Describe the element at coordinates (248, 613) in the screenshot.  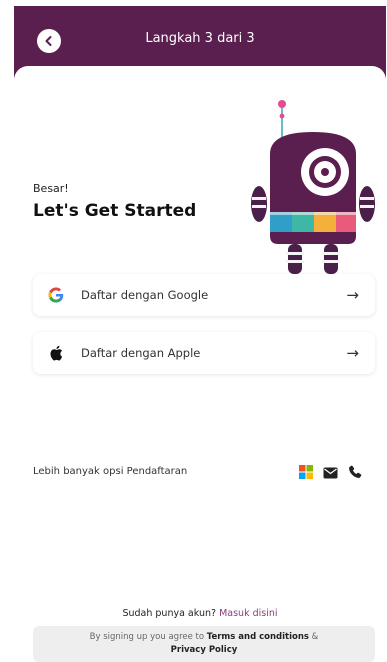
I see `login-link: Masuk disini` at that location.